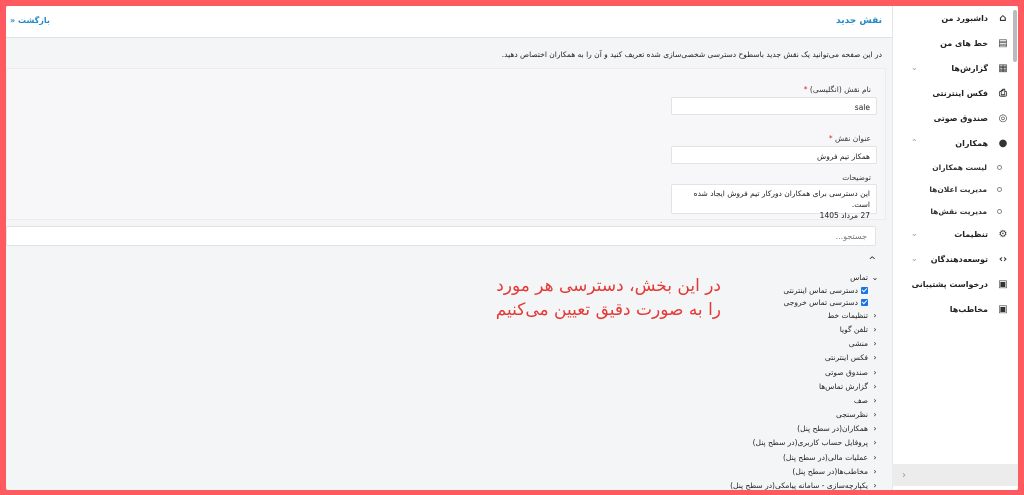  I want to click on role-name-input: sale, so click(774, 106).